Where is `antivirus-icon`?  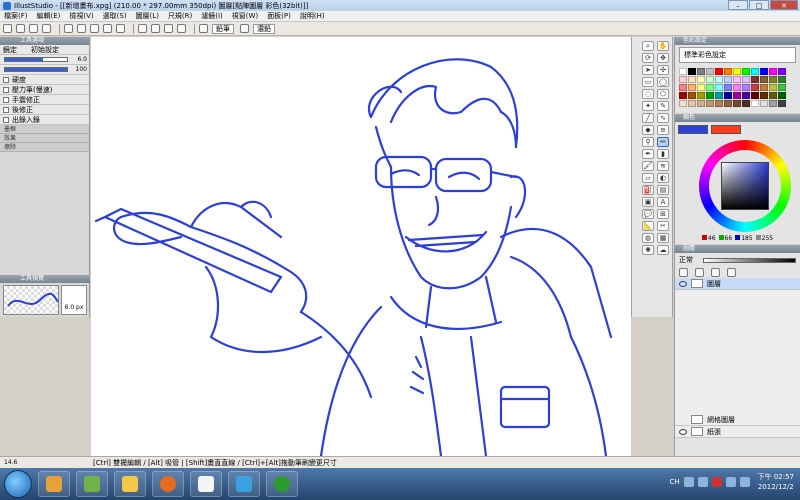
antivirus-icon is located at coordinates (716, 482).